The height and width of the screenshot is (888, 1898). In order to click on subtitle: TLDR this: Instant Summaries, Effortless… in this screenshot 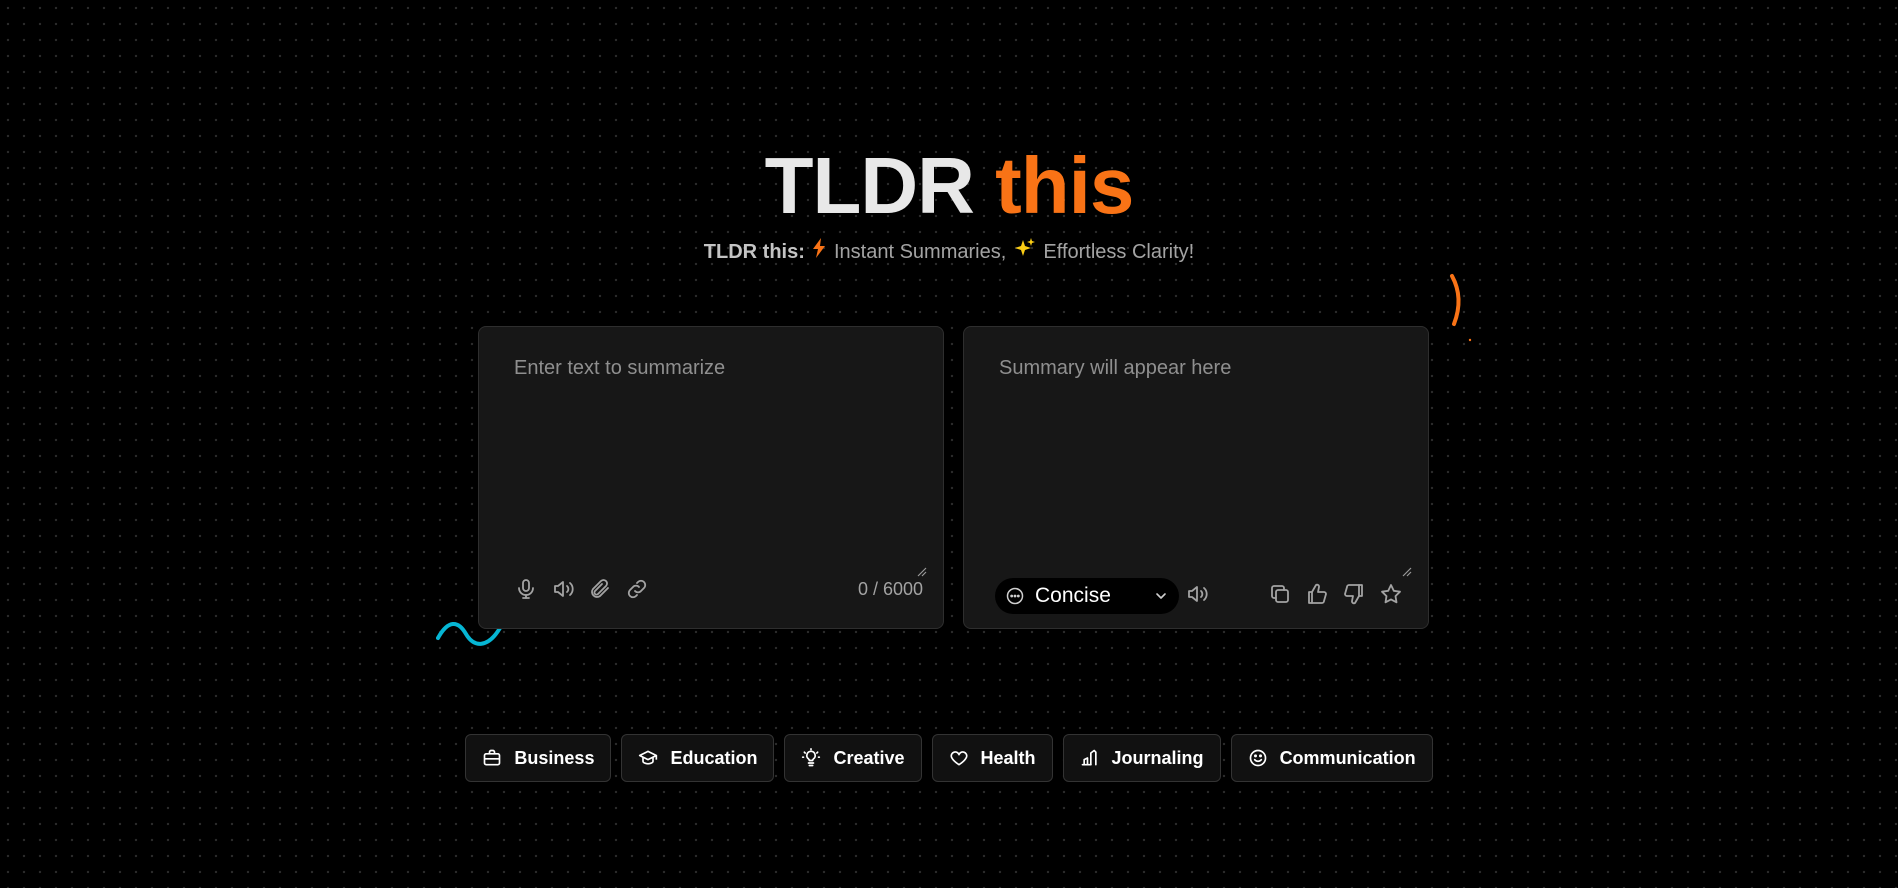, I will do `click(949, 251)`.